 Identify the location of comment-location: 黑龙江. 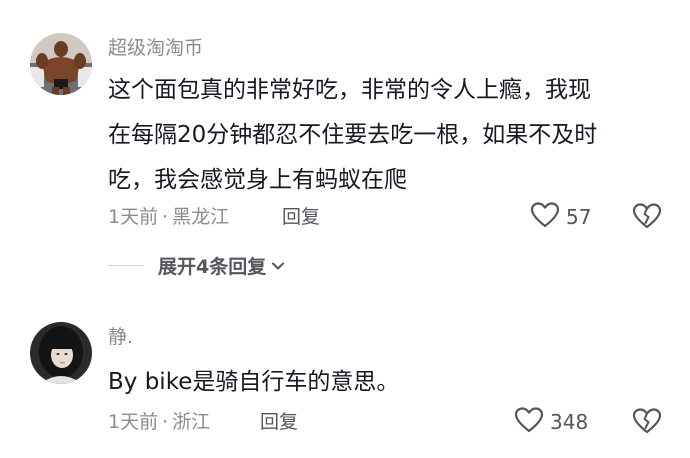
(201, 217).